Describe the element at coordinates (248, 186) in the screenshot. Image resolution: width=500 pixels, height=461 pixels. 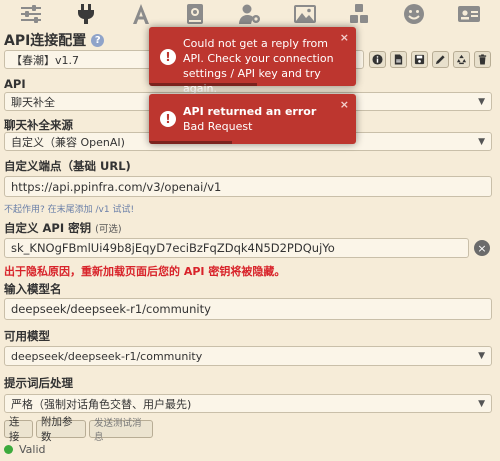
I see `endpoint-url-input: https://api.ppinfra.com/v3/openai/v1` at that location.